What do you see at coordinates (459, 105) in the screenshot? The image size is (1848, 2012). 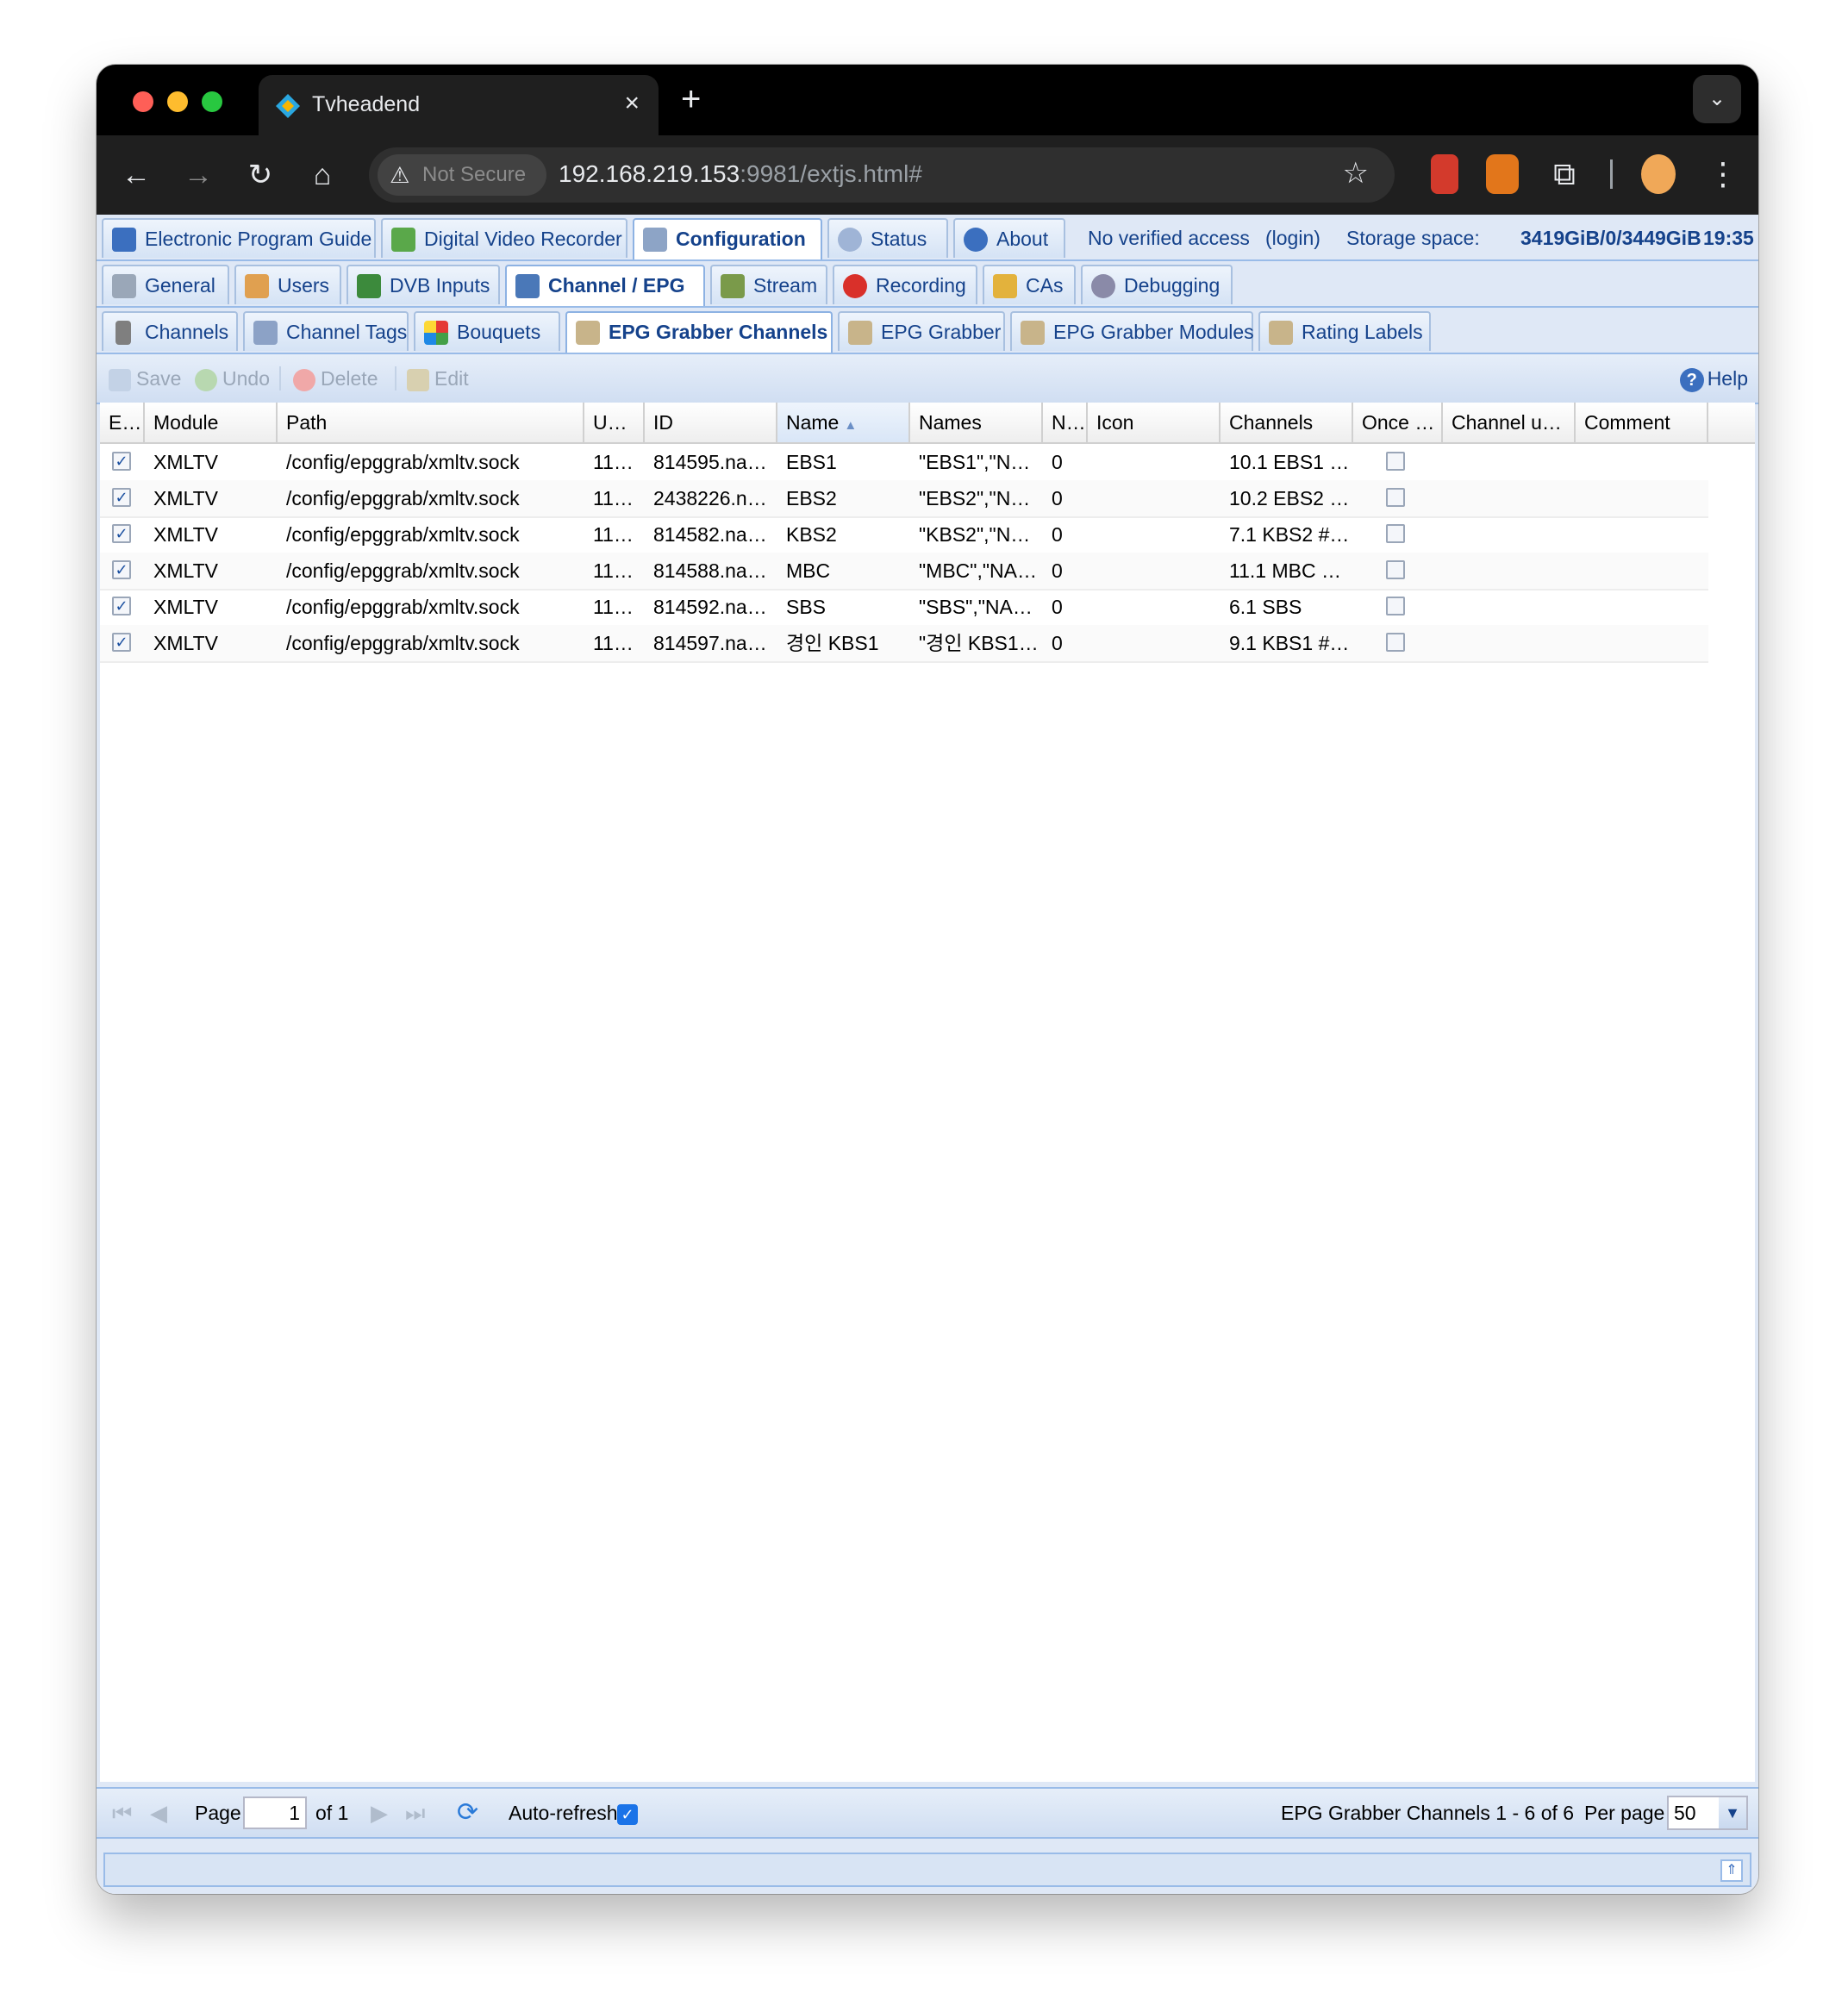 I see `browser-tab: Tvheadend ×` at bounding box center [459, 105].